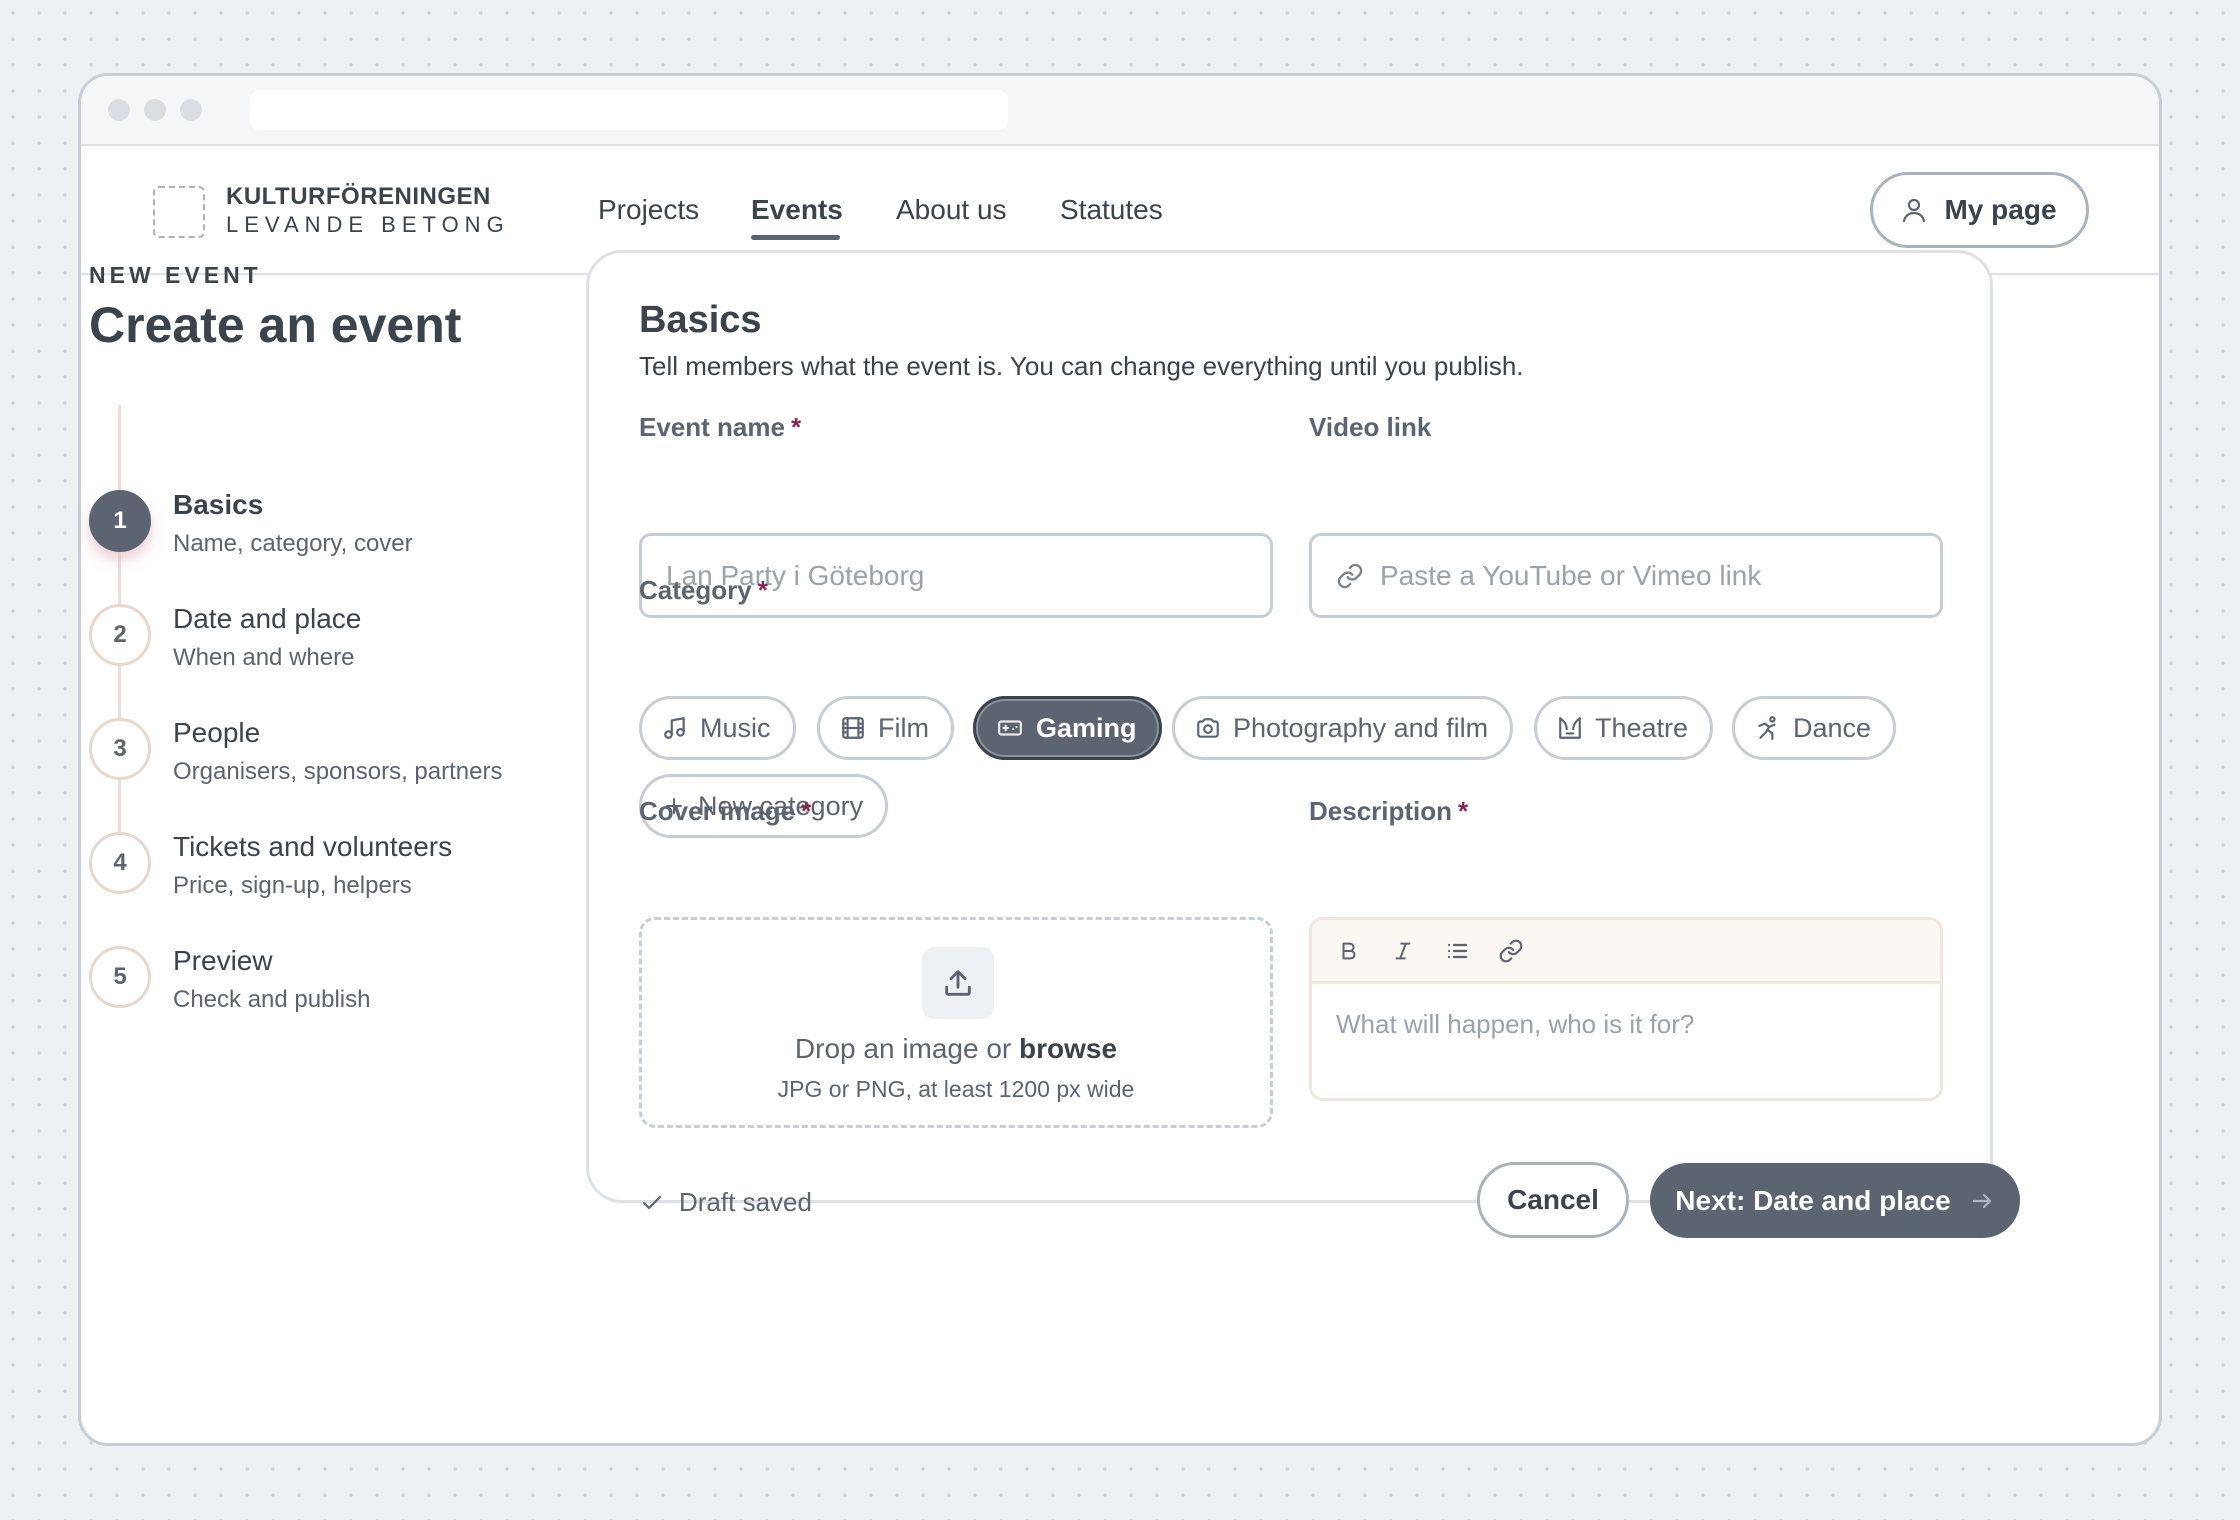  Describe the element at coordinates (120, 863) in the screenshot. I see `step-number: 4` at that location.